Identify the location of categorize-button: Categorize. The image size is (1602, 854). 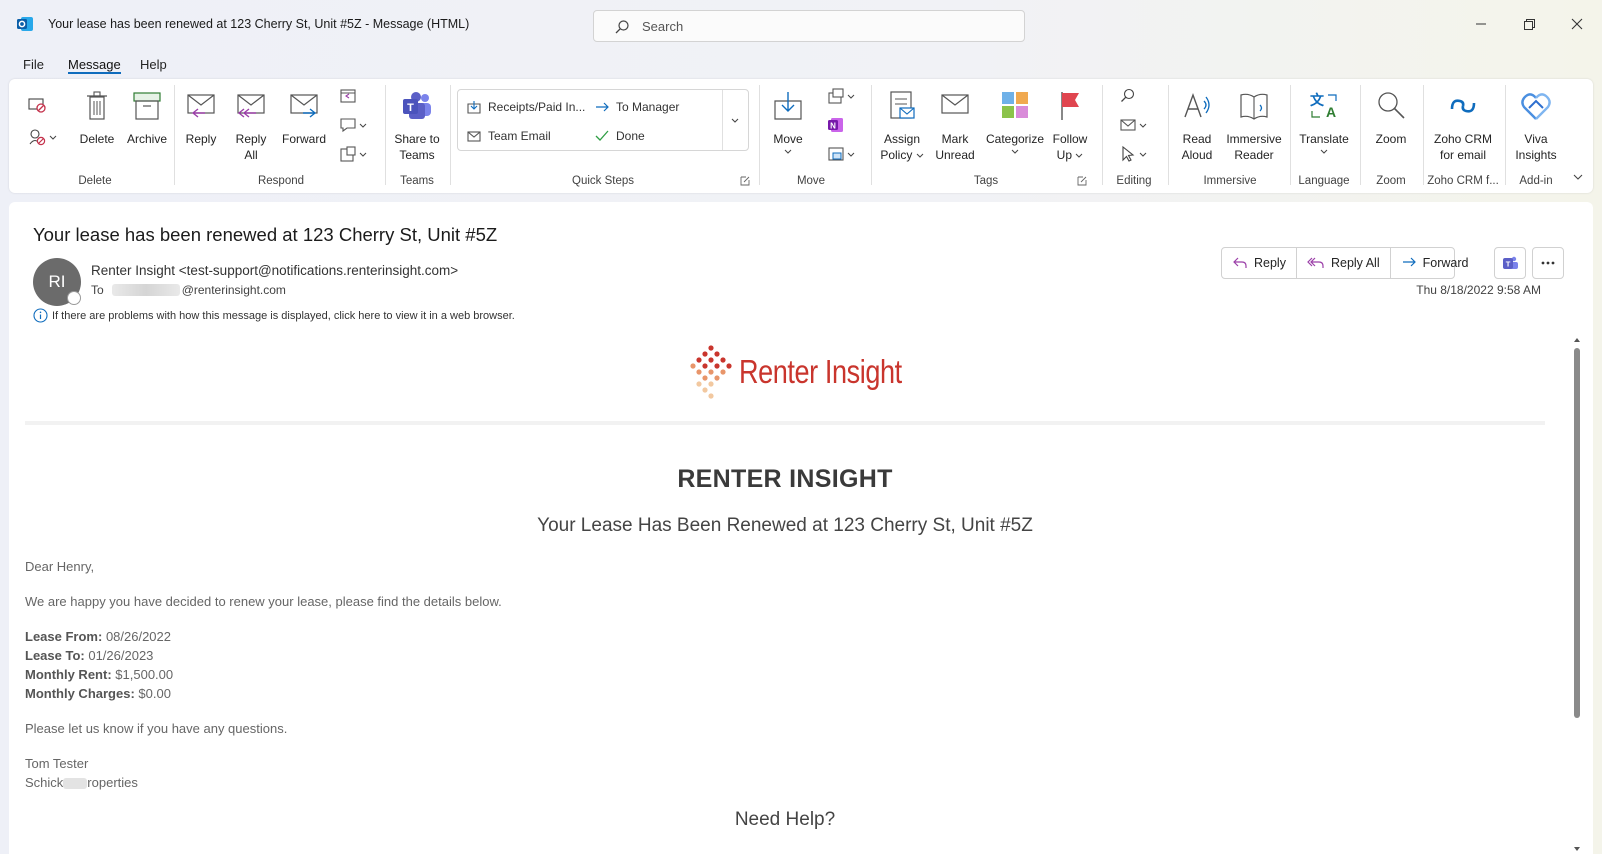
(1015, 122).